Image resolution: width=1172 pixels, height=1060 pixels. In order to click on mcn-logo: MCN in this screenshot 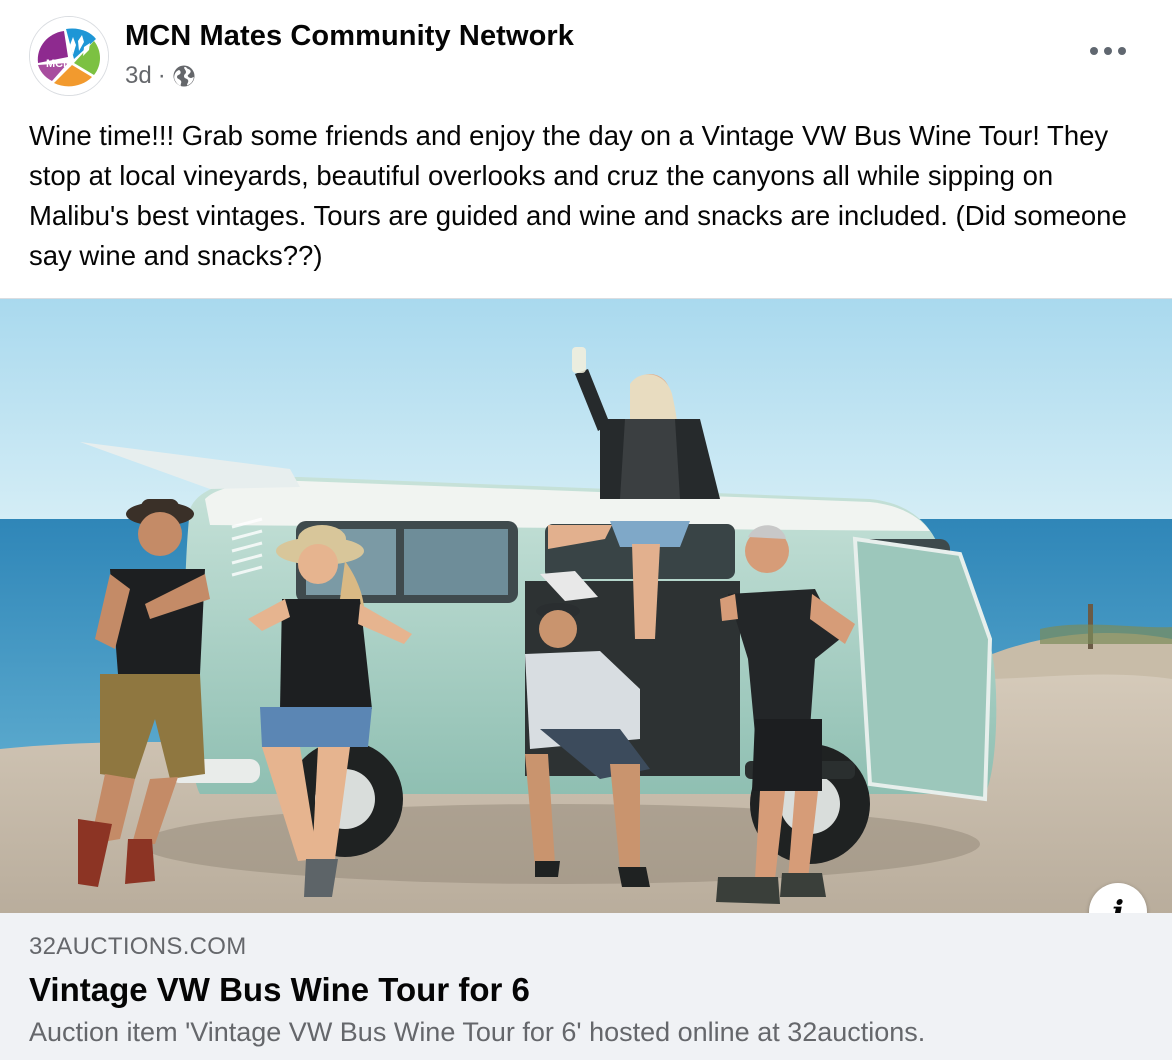, I will do `click(69, 56)`.